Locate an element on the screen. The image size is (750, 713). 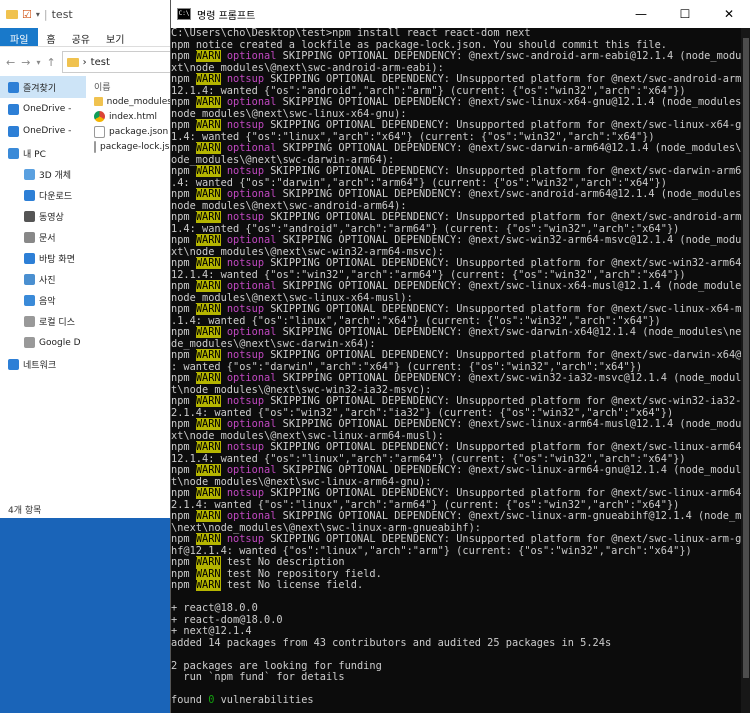
minimize-icon: — is located at coordinates (641, 14).